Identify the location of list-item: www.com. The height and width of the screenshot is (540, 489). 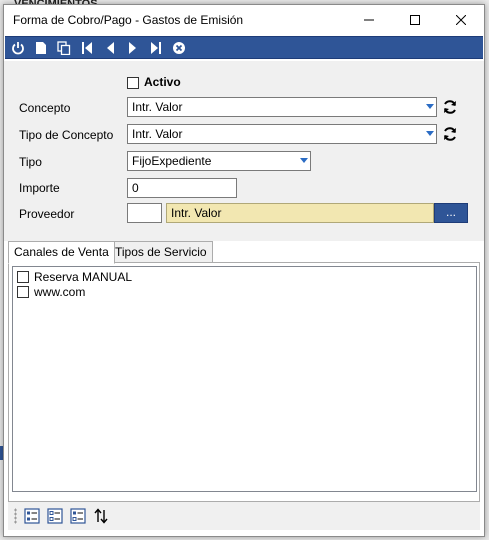
(51, 292).